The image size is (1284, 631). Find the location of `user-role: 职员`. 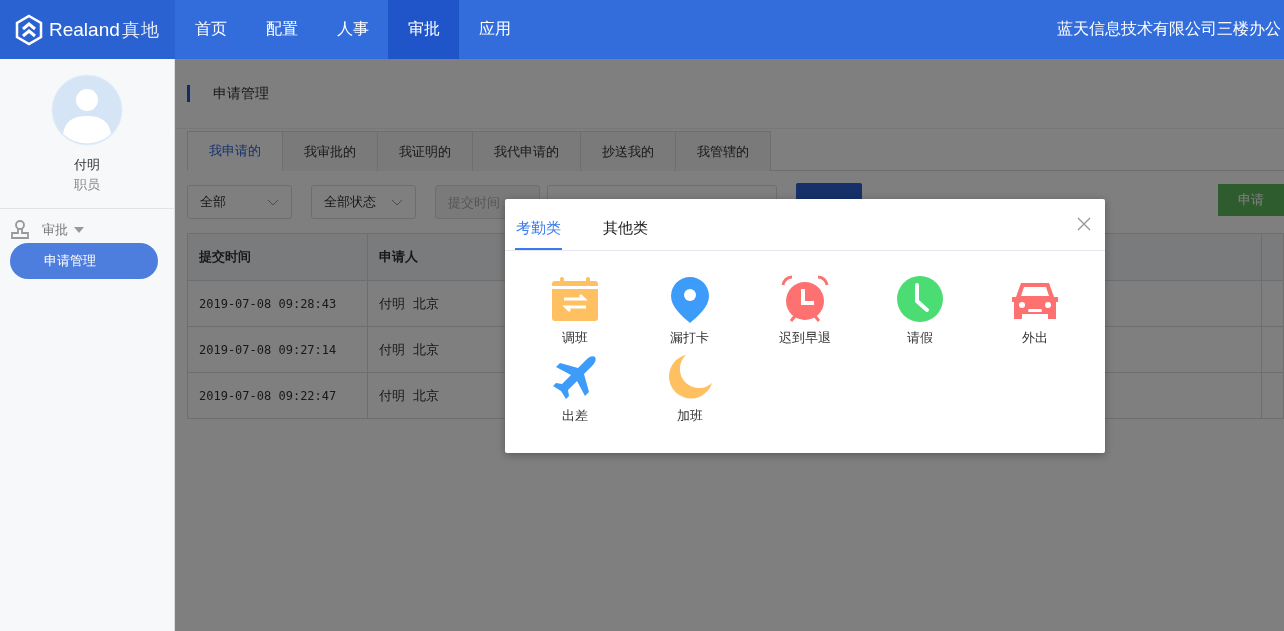

user-role: 职员 is located at coordinates (87, 185).